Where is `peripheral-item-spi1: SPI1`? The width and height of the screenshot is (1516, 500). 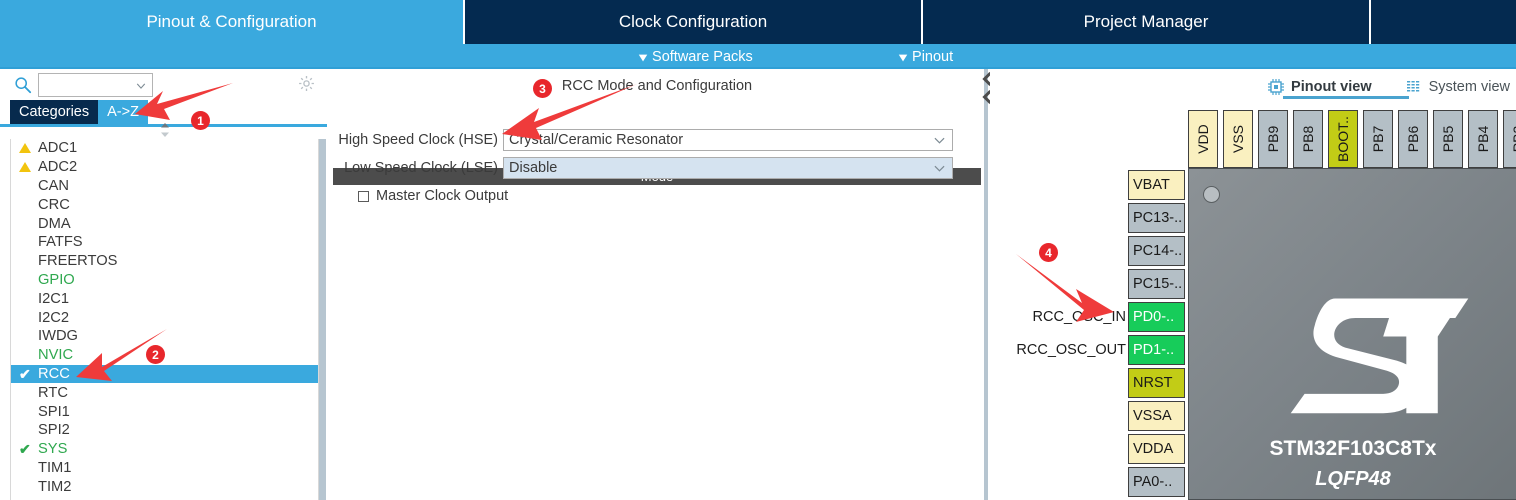 peripheral-item-spi1: SPI1 is located at coordinates (164, 411).